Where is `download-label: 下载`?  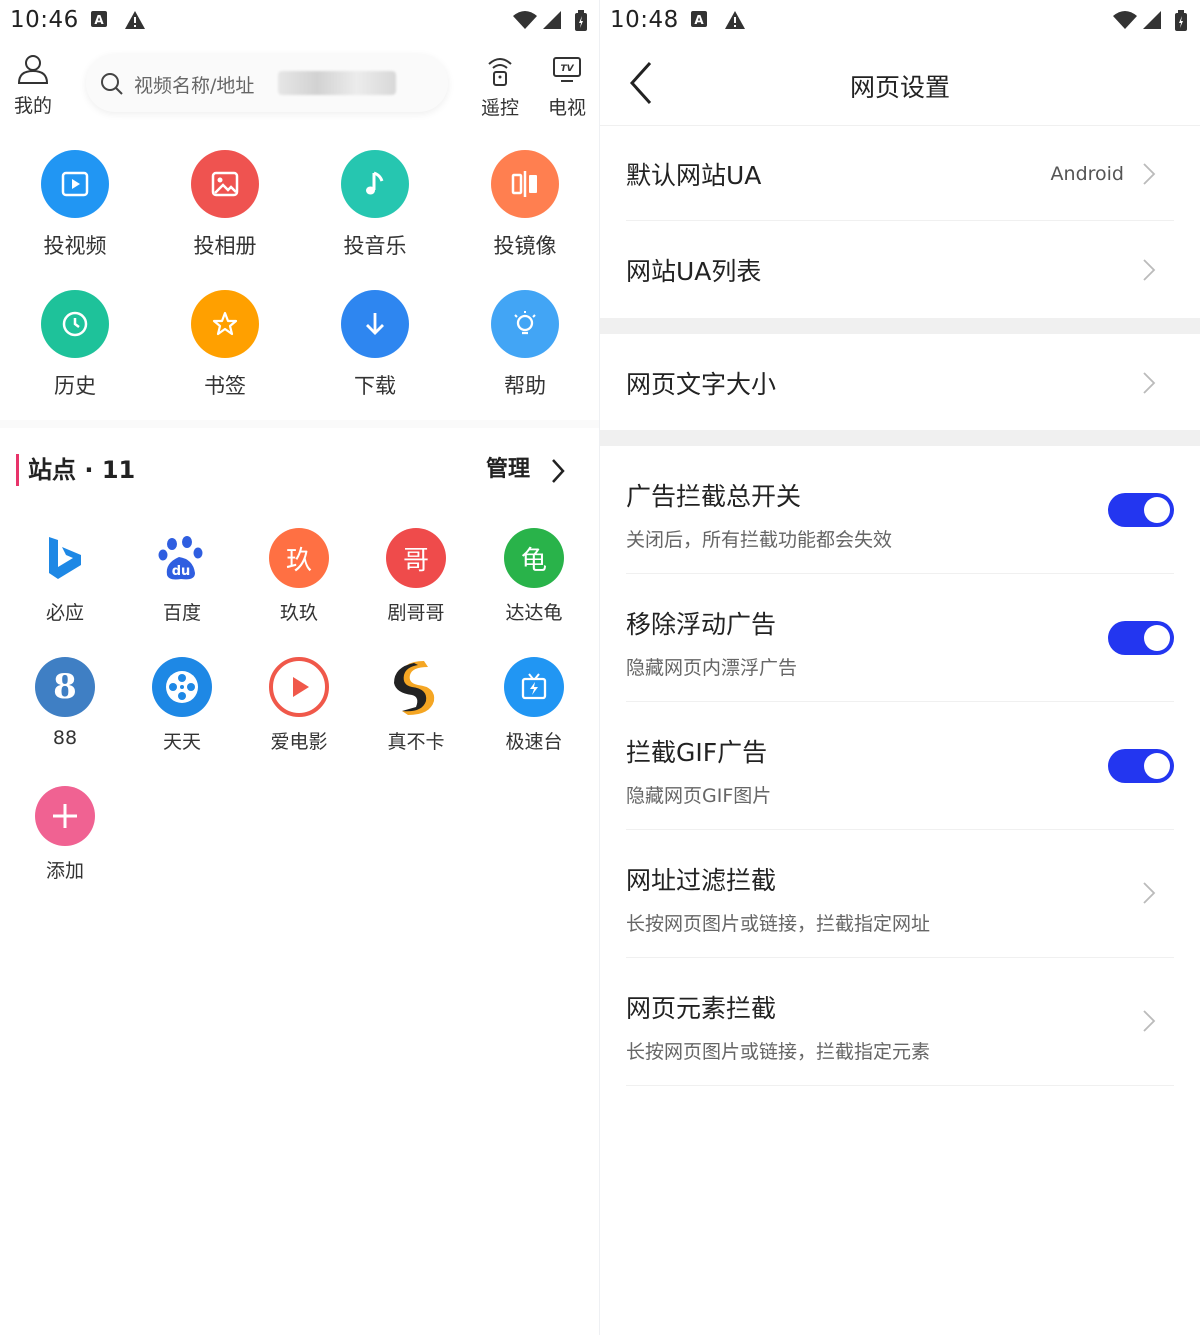 download-label: 下载 is located at coordinates (375, 386).